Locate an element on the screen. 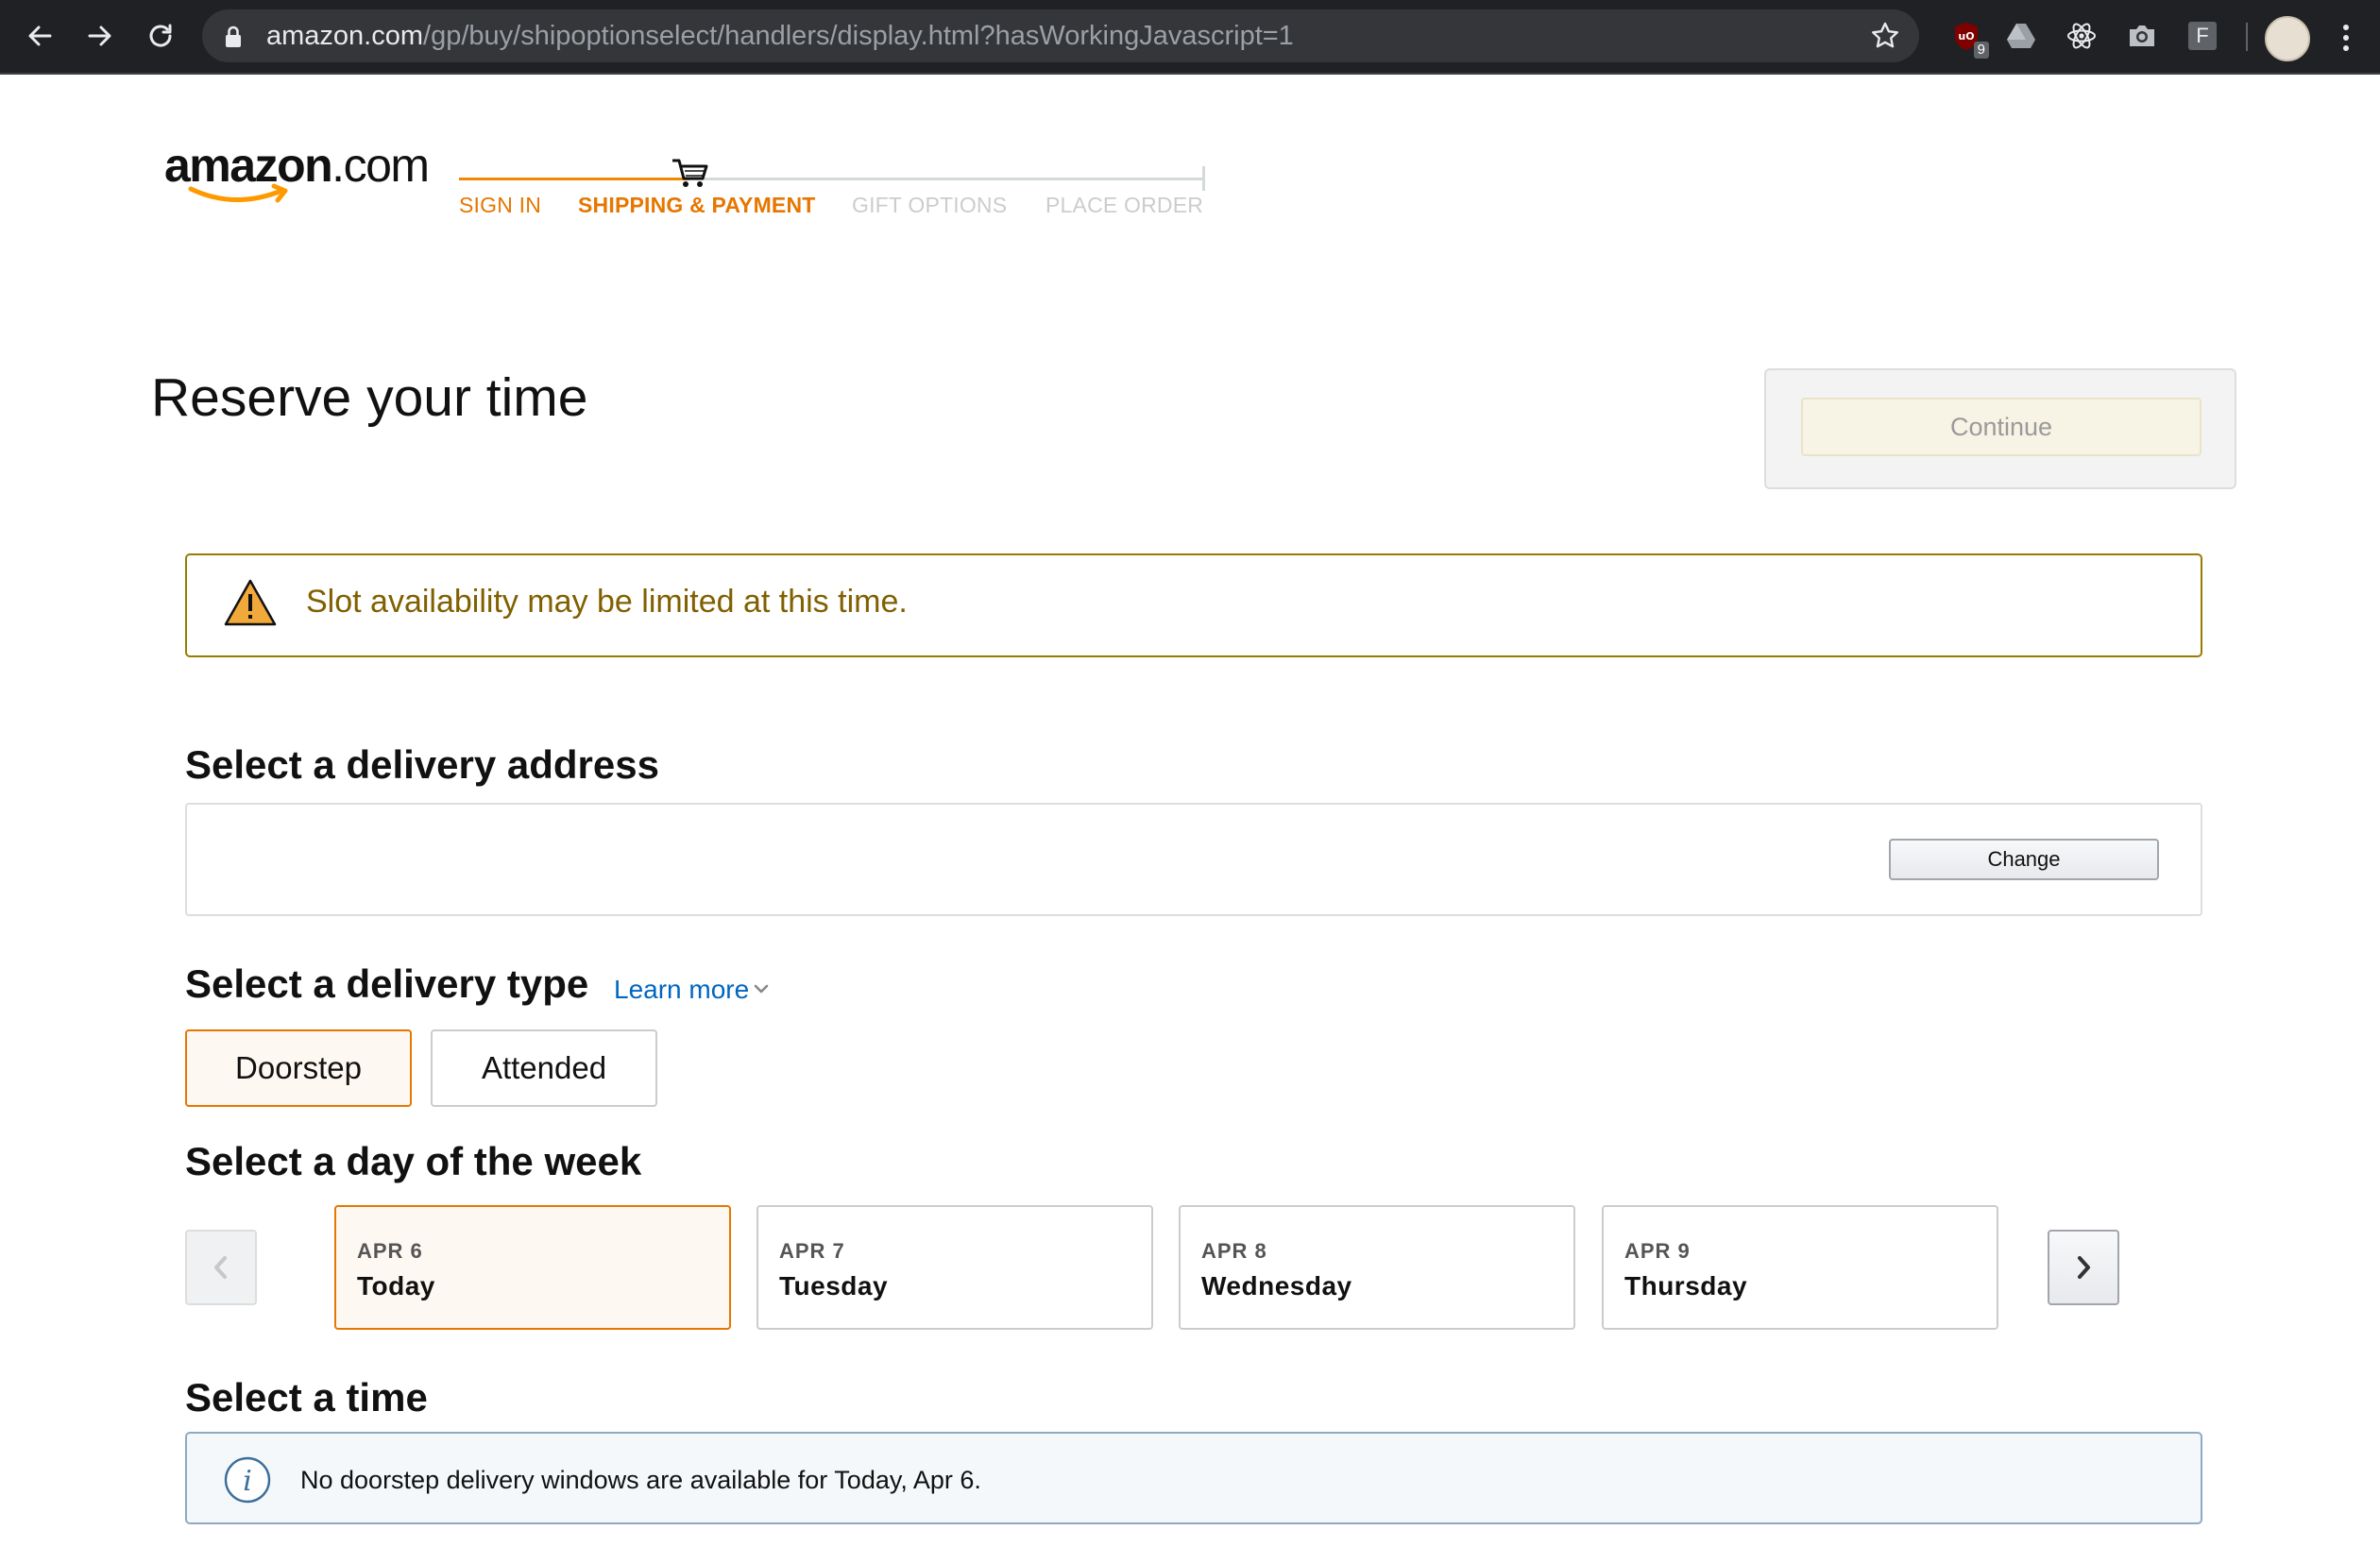  extension-badge: 9 is located at coordinates (1981, 50).